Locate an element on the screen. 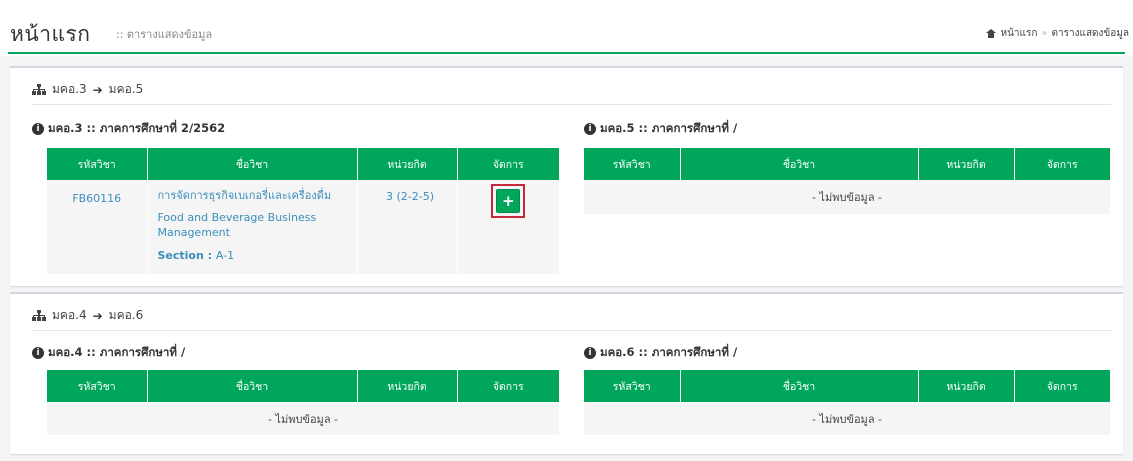 The width and height of the screenshot is (1133, 461). course-section: Section : A-1 is located at coordinates (253, 255).